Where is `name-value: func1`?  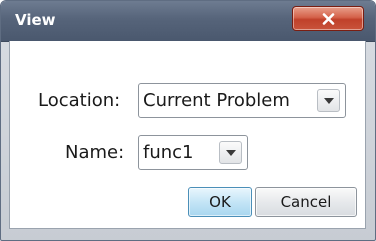 name-value: func1 is located at coordinates (168, 152).